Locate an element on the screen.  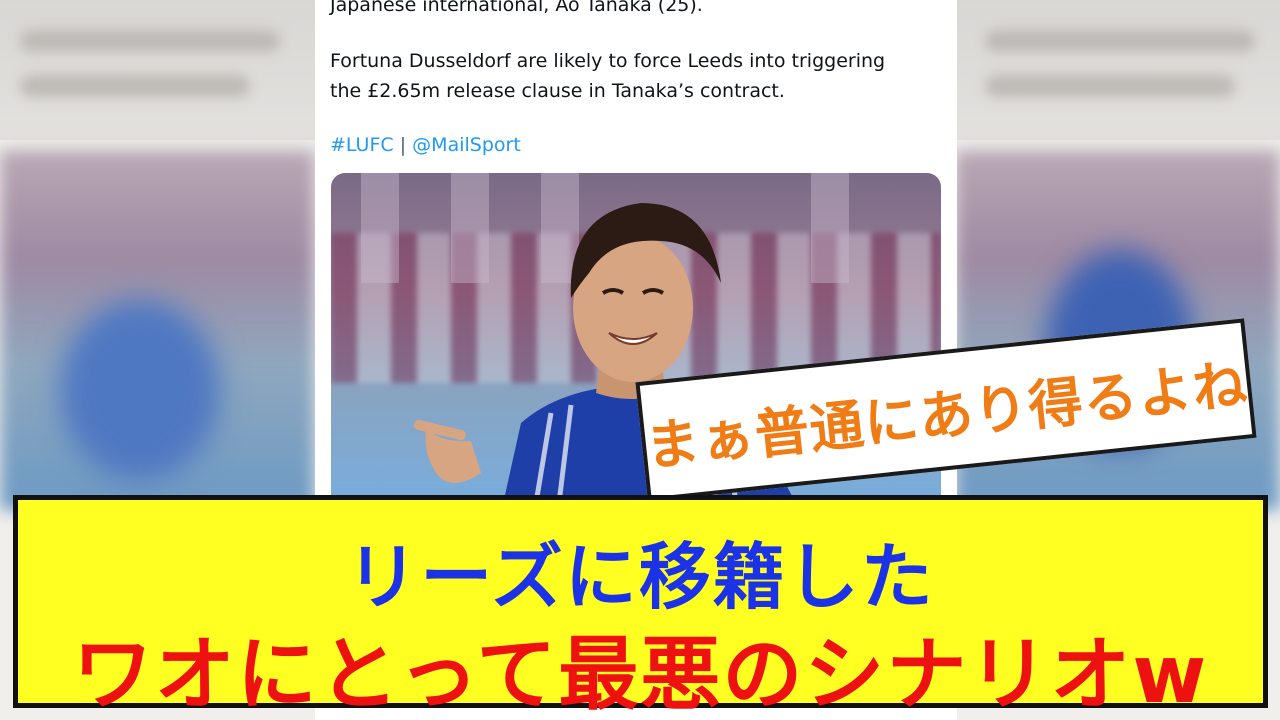
mention-link: @MailSport is located at coordinates (466, 145).